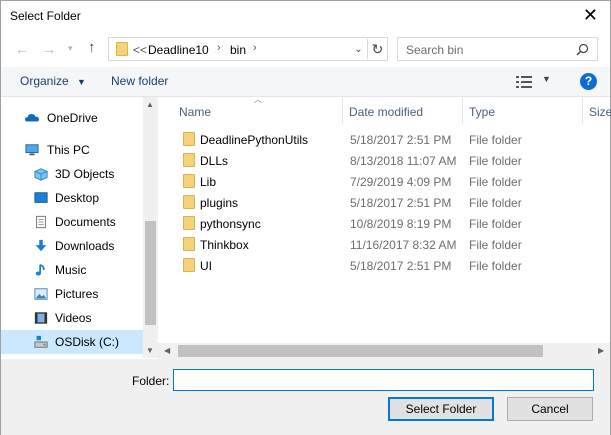  I want to click on scroll-down-icon: ▼, so click(150, 350).